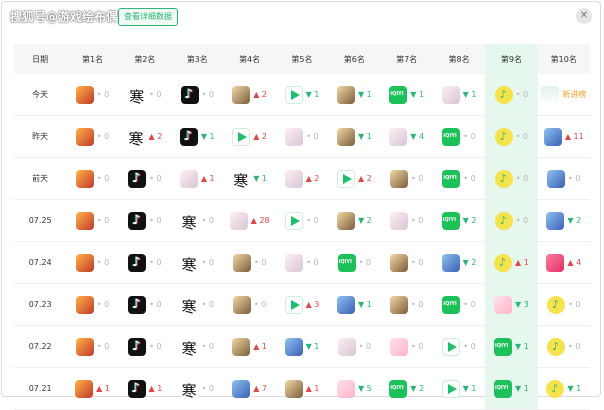 The height and width of the screenshot is (410, 604). Describe the element at coordinates (249, 220) in the screenshot. I see `rank-cell: ▲ 28` at that location.